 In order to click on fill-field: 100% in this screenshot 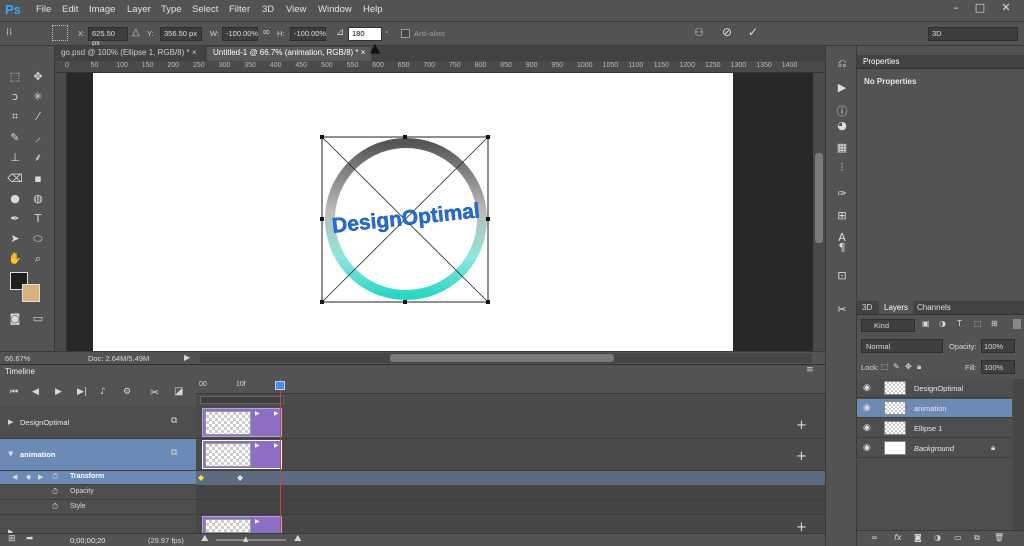, I will do `click(998, 367)`.